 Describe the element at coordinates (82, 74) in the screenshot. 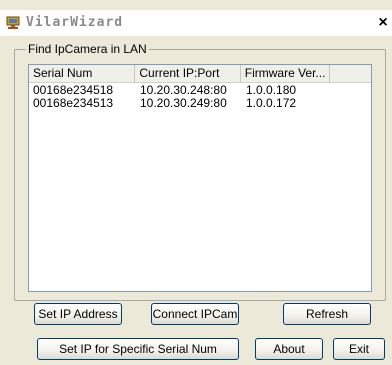

I see `column-header-serial: Serial Num` at that location.